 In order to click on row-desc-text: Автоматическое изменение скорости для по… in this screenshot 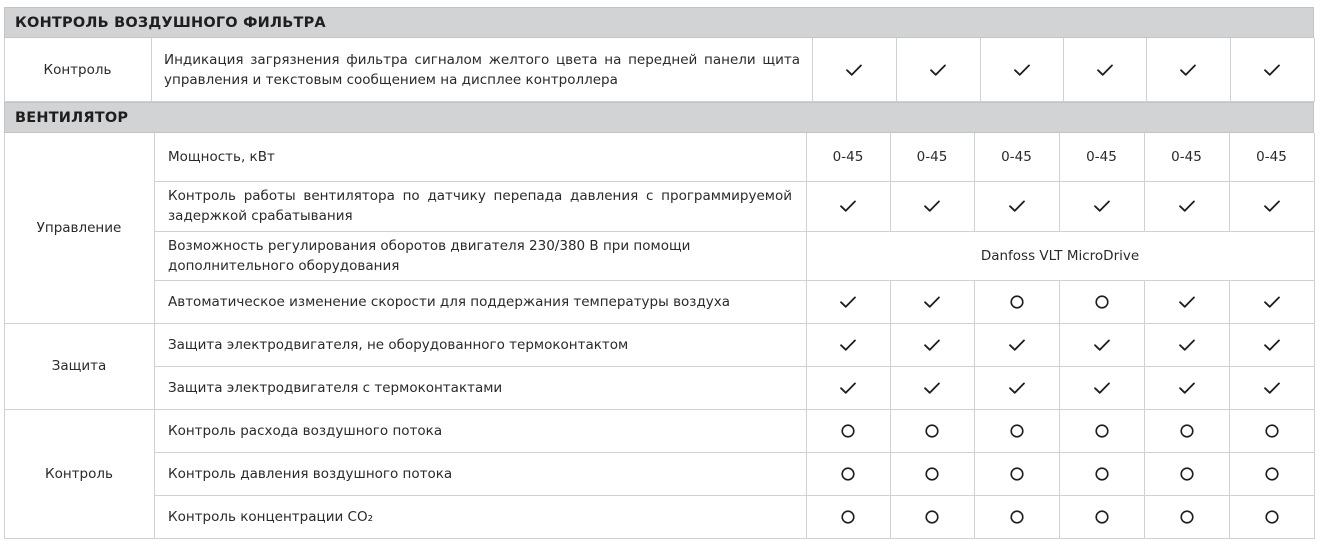, I will do `click(449, 301)`.